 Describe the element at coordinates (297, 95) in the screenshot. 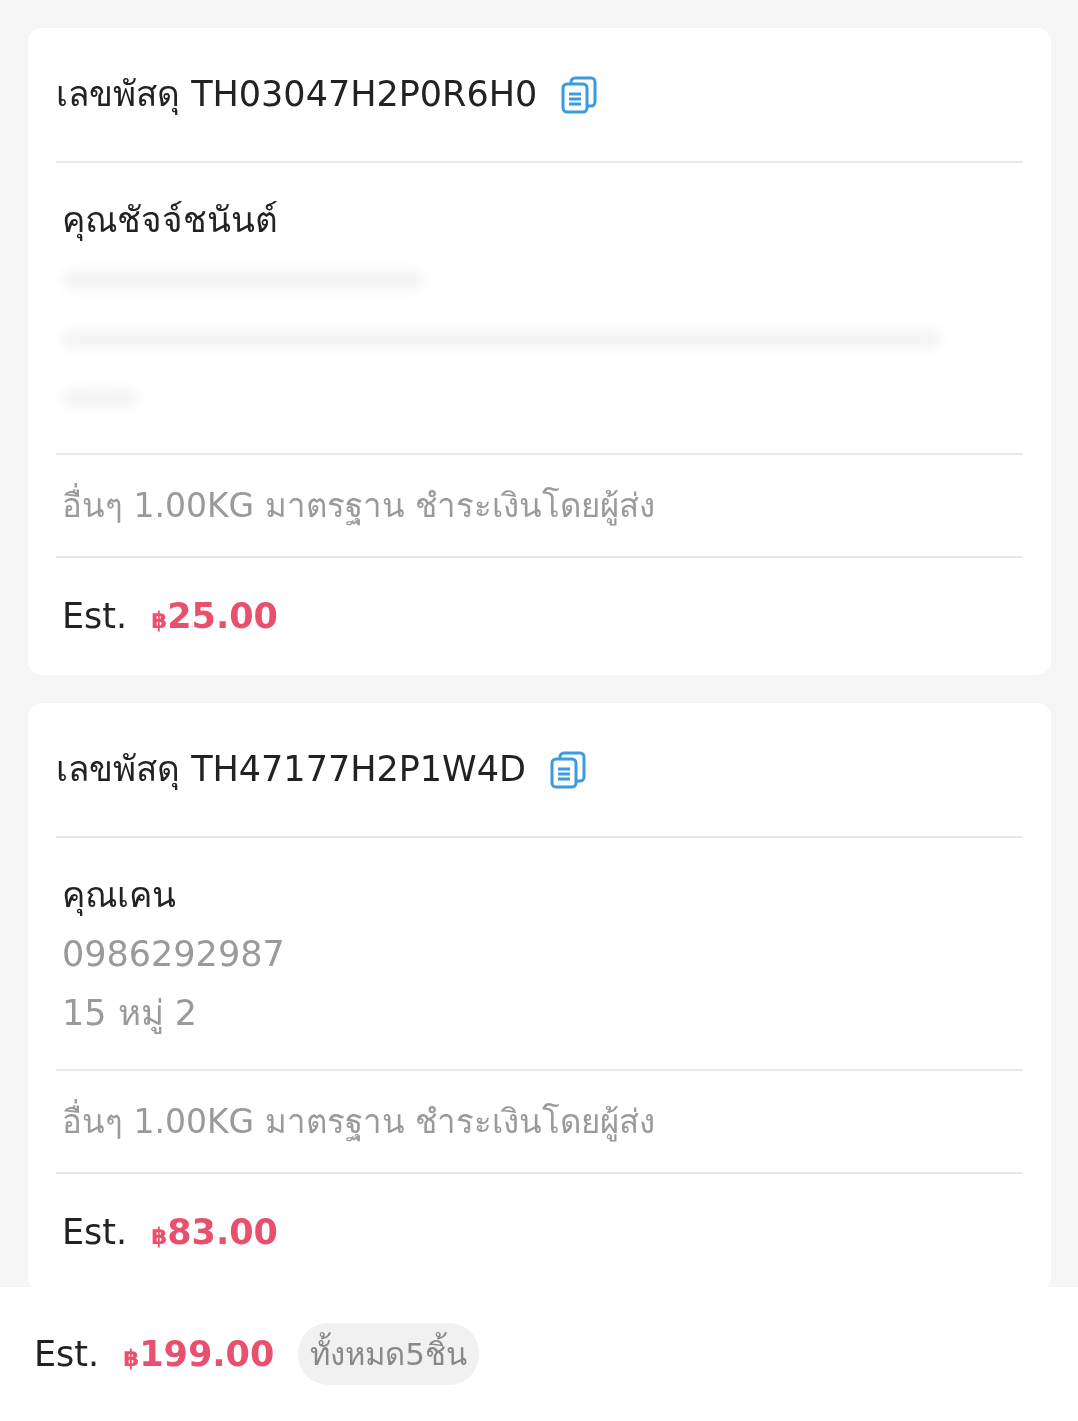

I see `tracking-number: เลขพัสดุ TH03047H2P0R6H0` at that location.